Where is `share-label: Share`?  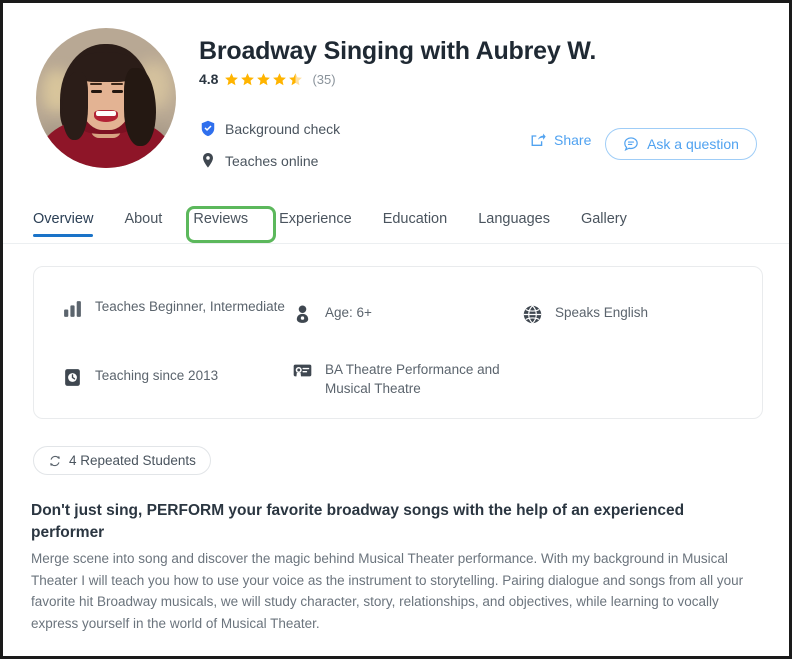 share-label: Share is located at coordinates (573, 140).